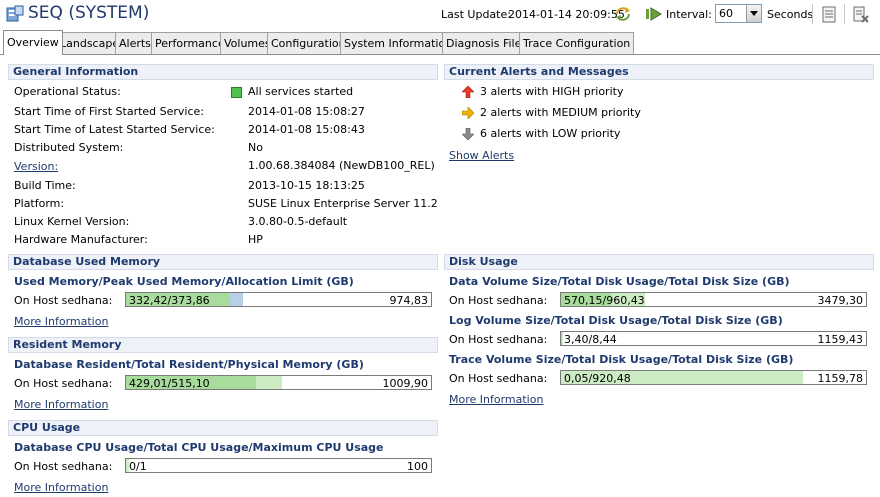 This screenshot has height=497, width=880. I want to click on data-disk-size-value: 3479,30, so click(840, 300).